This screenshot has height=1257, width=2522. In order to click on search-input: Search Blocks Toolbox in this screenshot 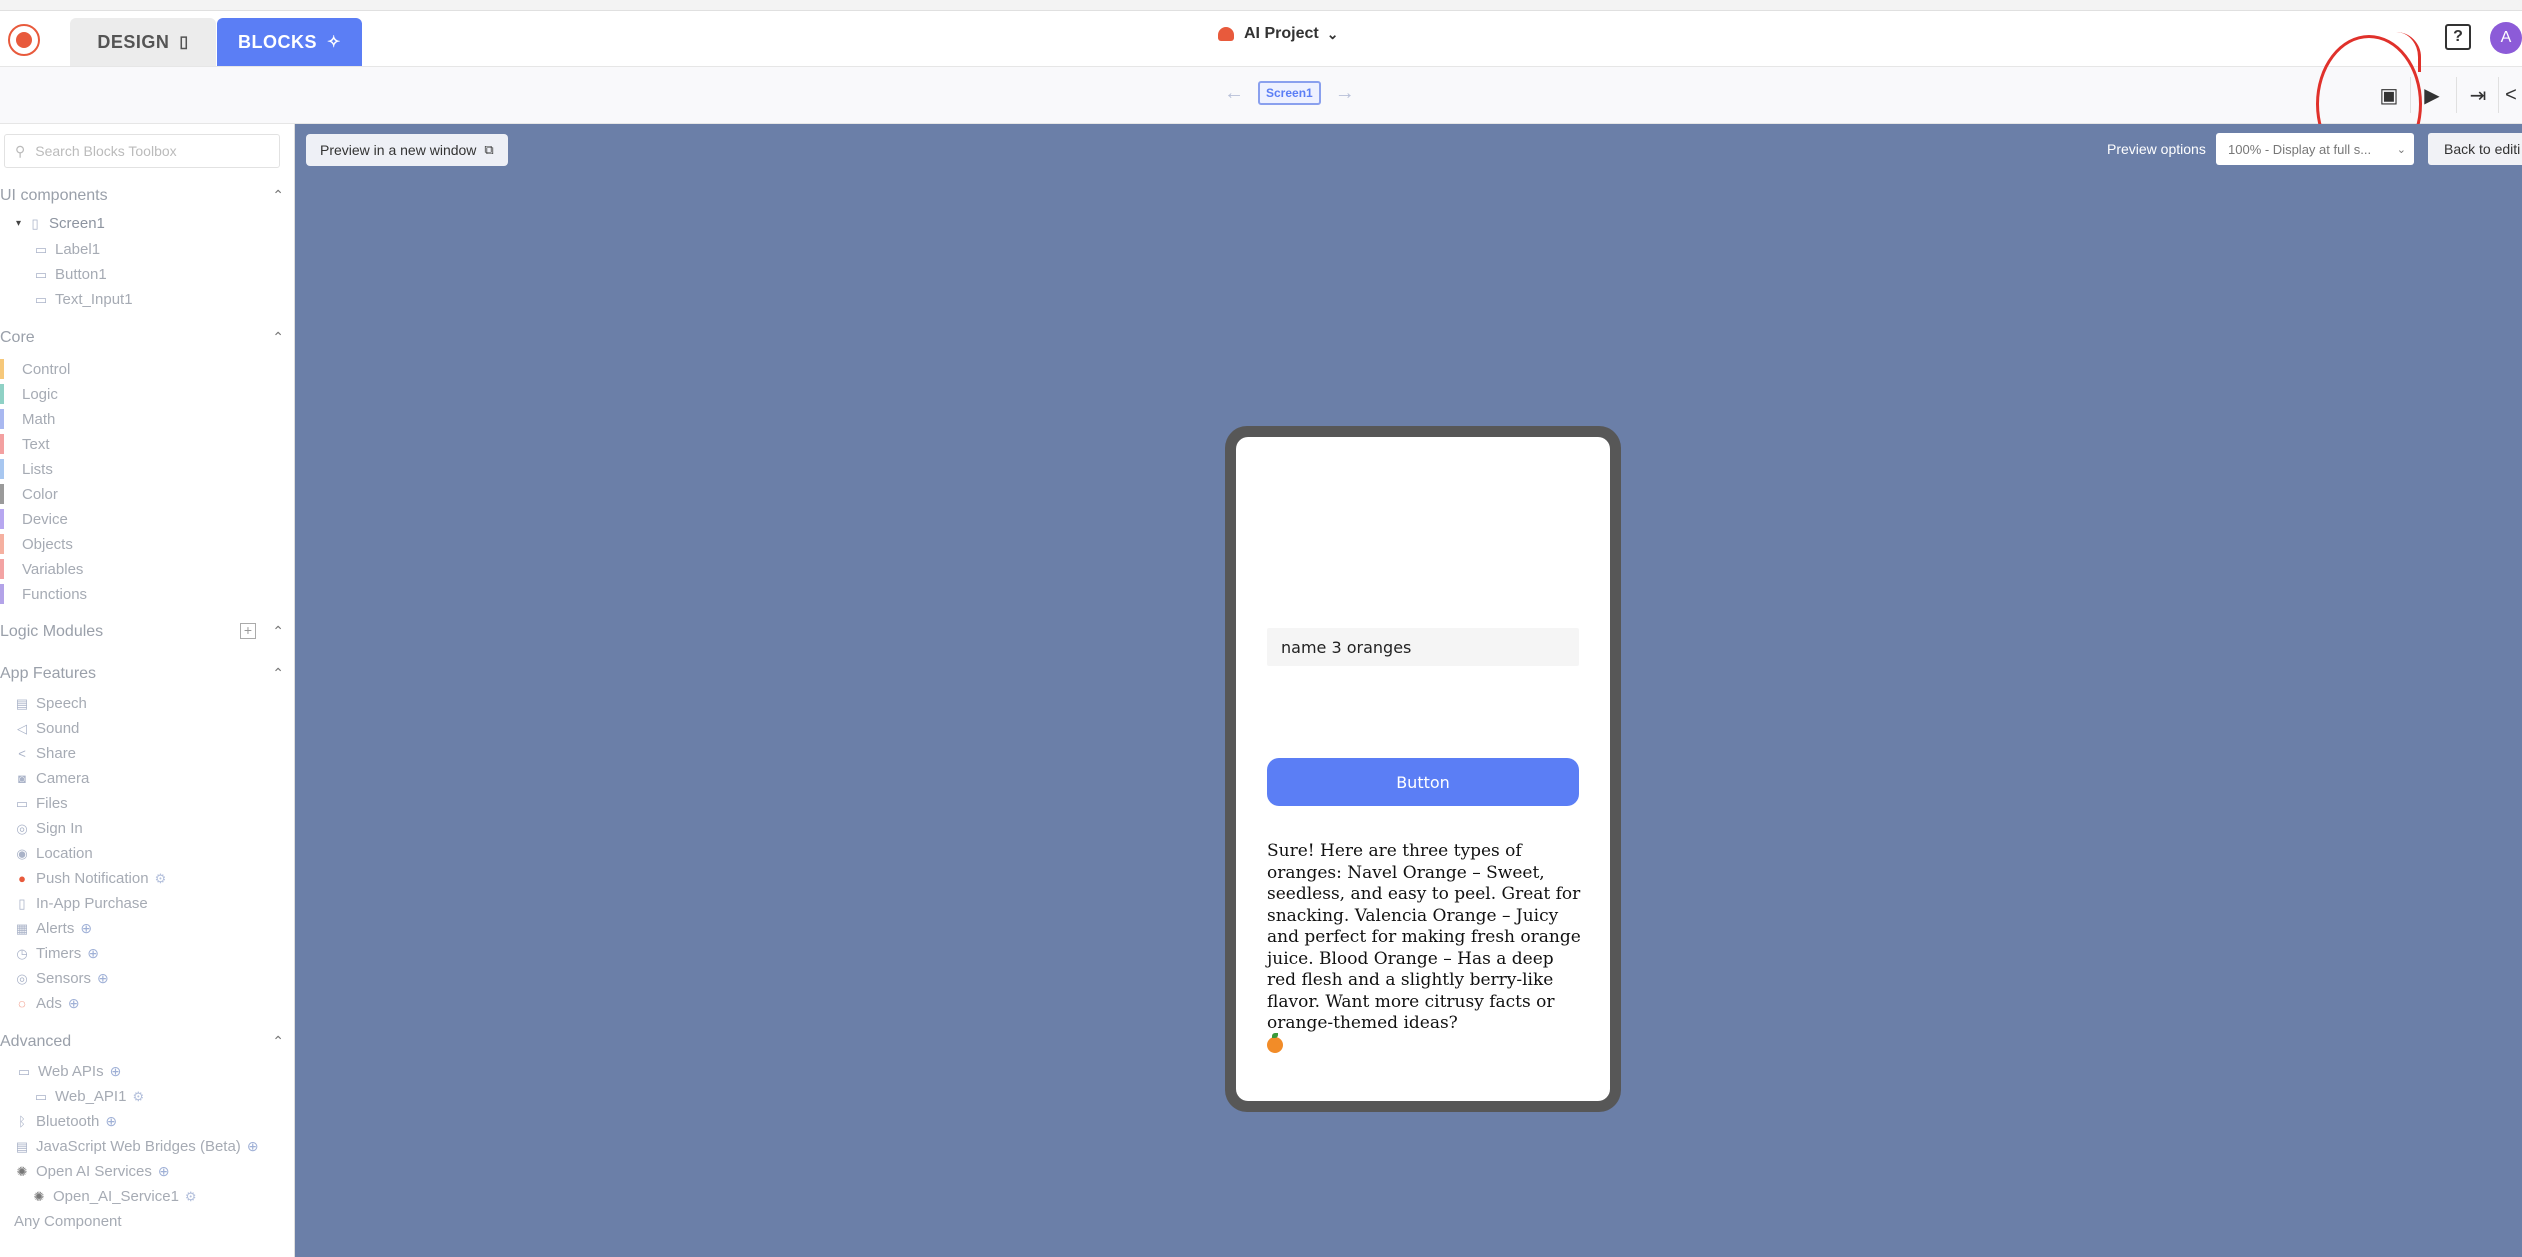, I will do `click(105, 151)`.